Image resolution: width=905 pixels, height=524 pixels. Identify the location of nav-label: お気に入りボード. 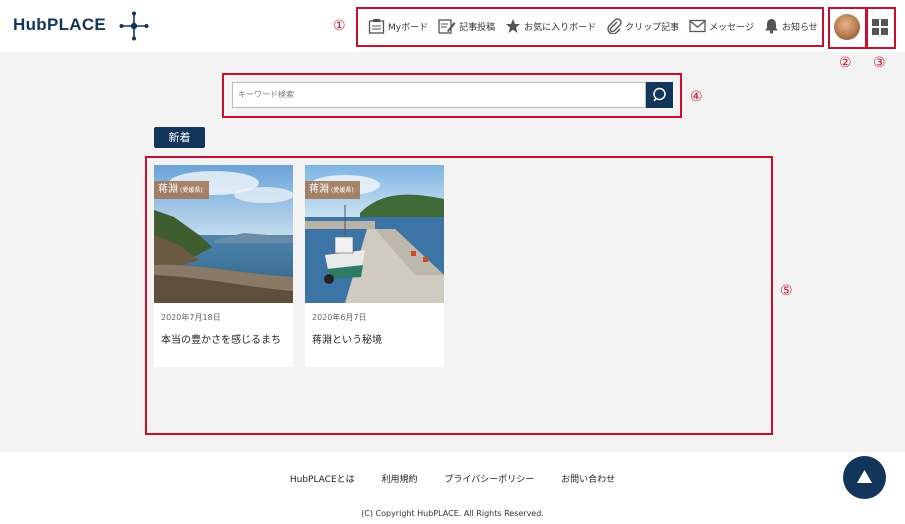
(560, 27).